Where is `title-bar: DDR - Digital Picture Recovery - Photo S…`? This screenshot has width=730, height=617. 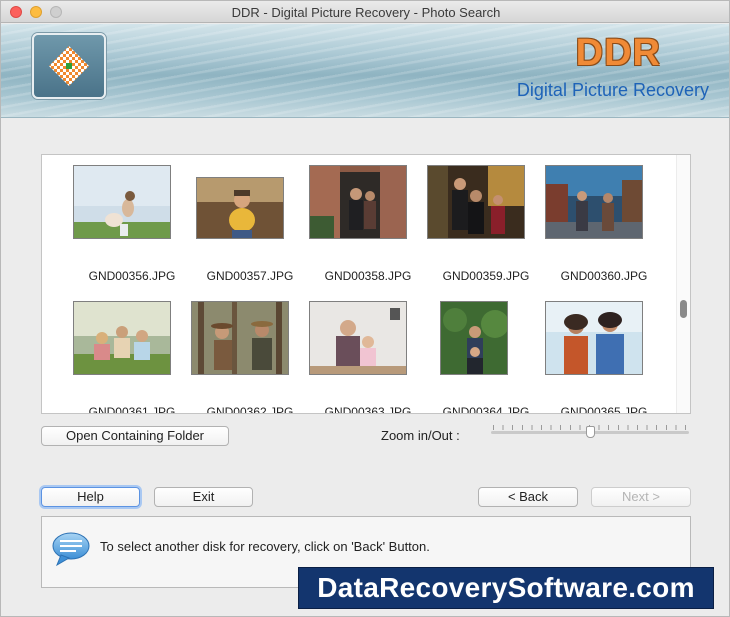
title-bar: DDR - Digital Picture Recovery - Photo S… is located at coordinates (365, 12).